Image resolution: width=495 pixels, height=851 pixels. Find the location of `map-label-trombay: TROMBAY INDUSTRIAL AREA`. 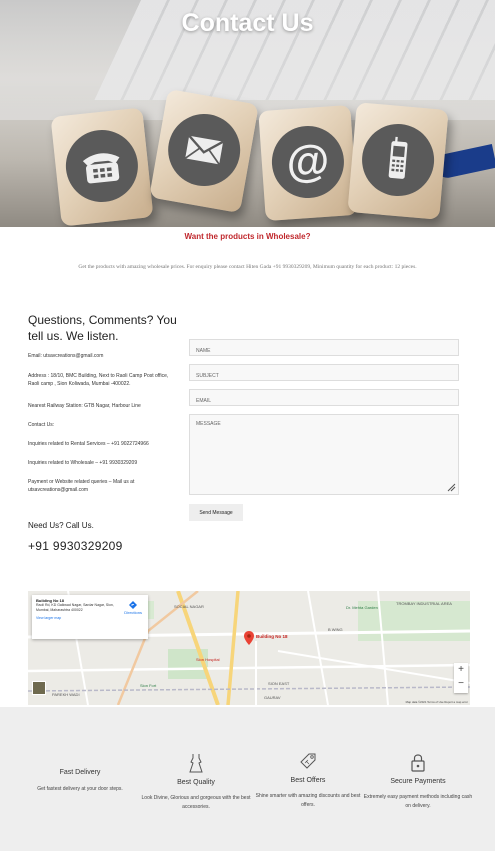

map-label-trombay: TROMBAY INDUSTRIAL AREA is located at coordinates (424, 603).